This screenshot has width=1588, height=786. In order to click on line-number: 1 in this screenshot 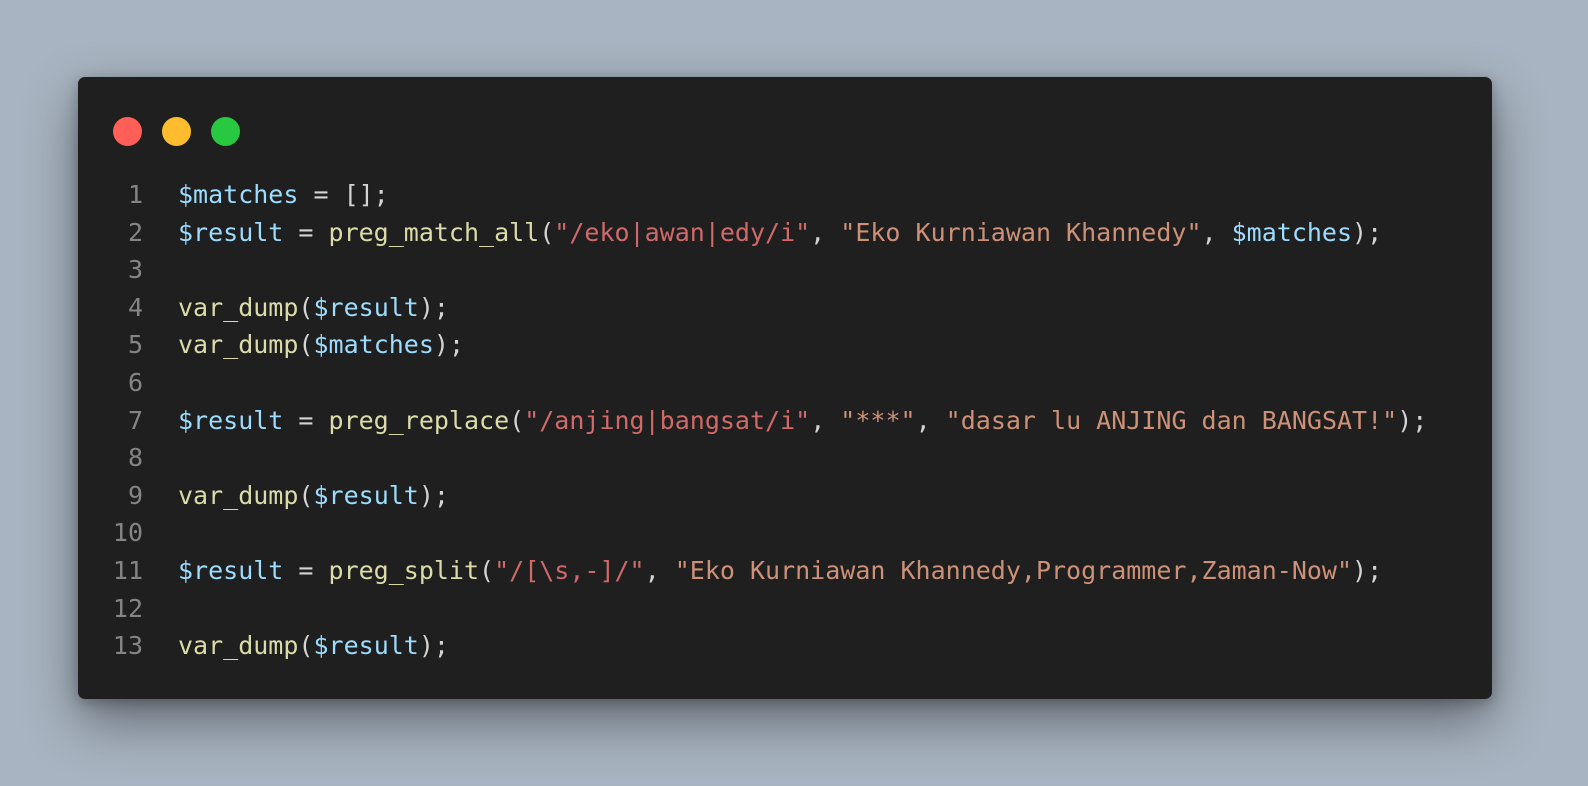, I will do `click(135, 194)`.